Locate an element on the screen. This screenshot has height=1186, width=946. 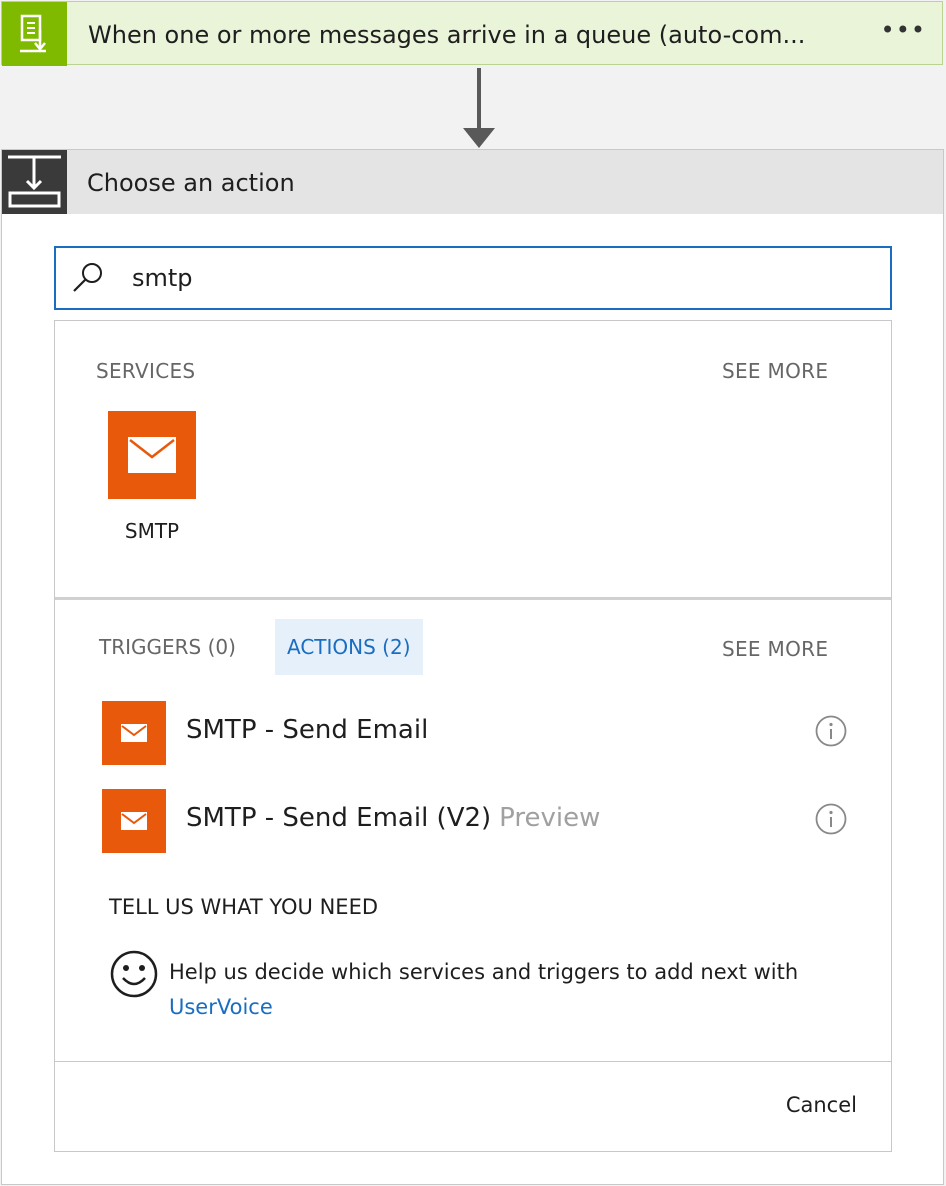
action-label: SMTP - Send Email (V2) Preview is located at coordinates (393, 818).